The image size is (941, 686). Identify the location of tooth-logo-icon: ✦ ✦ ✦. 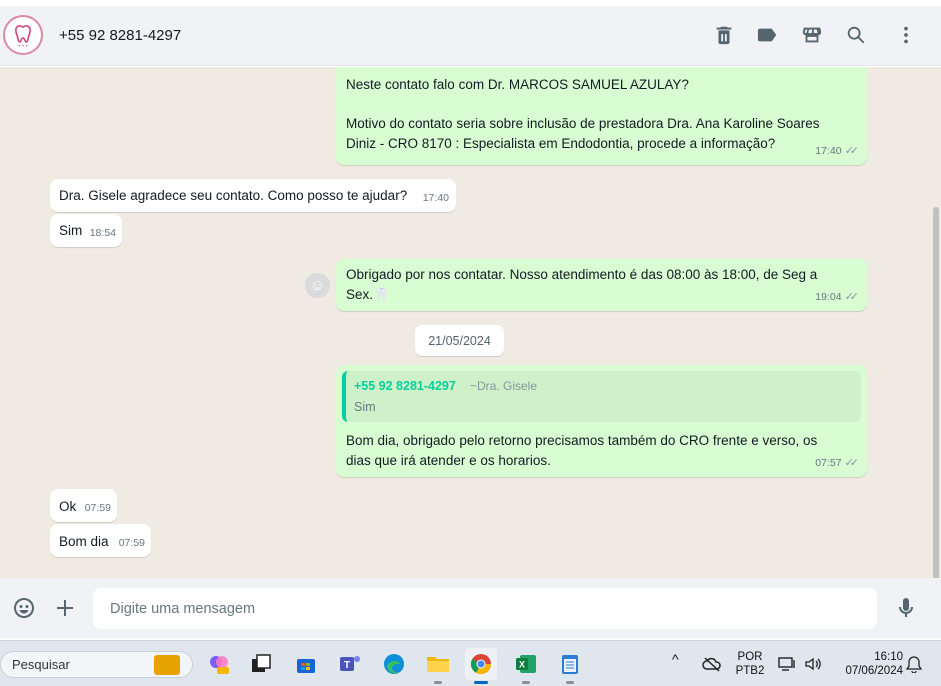
(23, 36).